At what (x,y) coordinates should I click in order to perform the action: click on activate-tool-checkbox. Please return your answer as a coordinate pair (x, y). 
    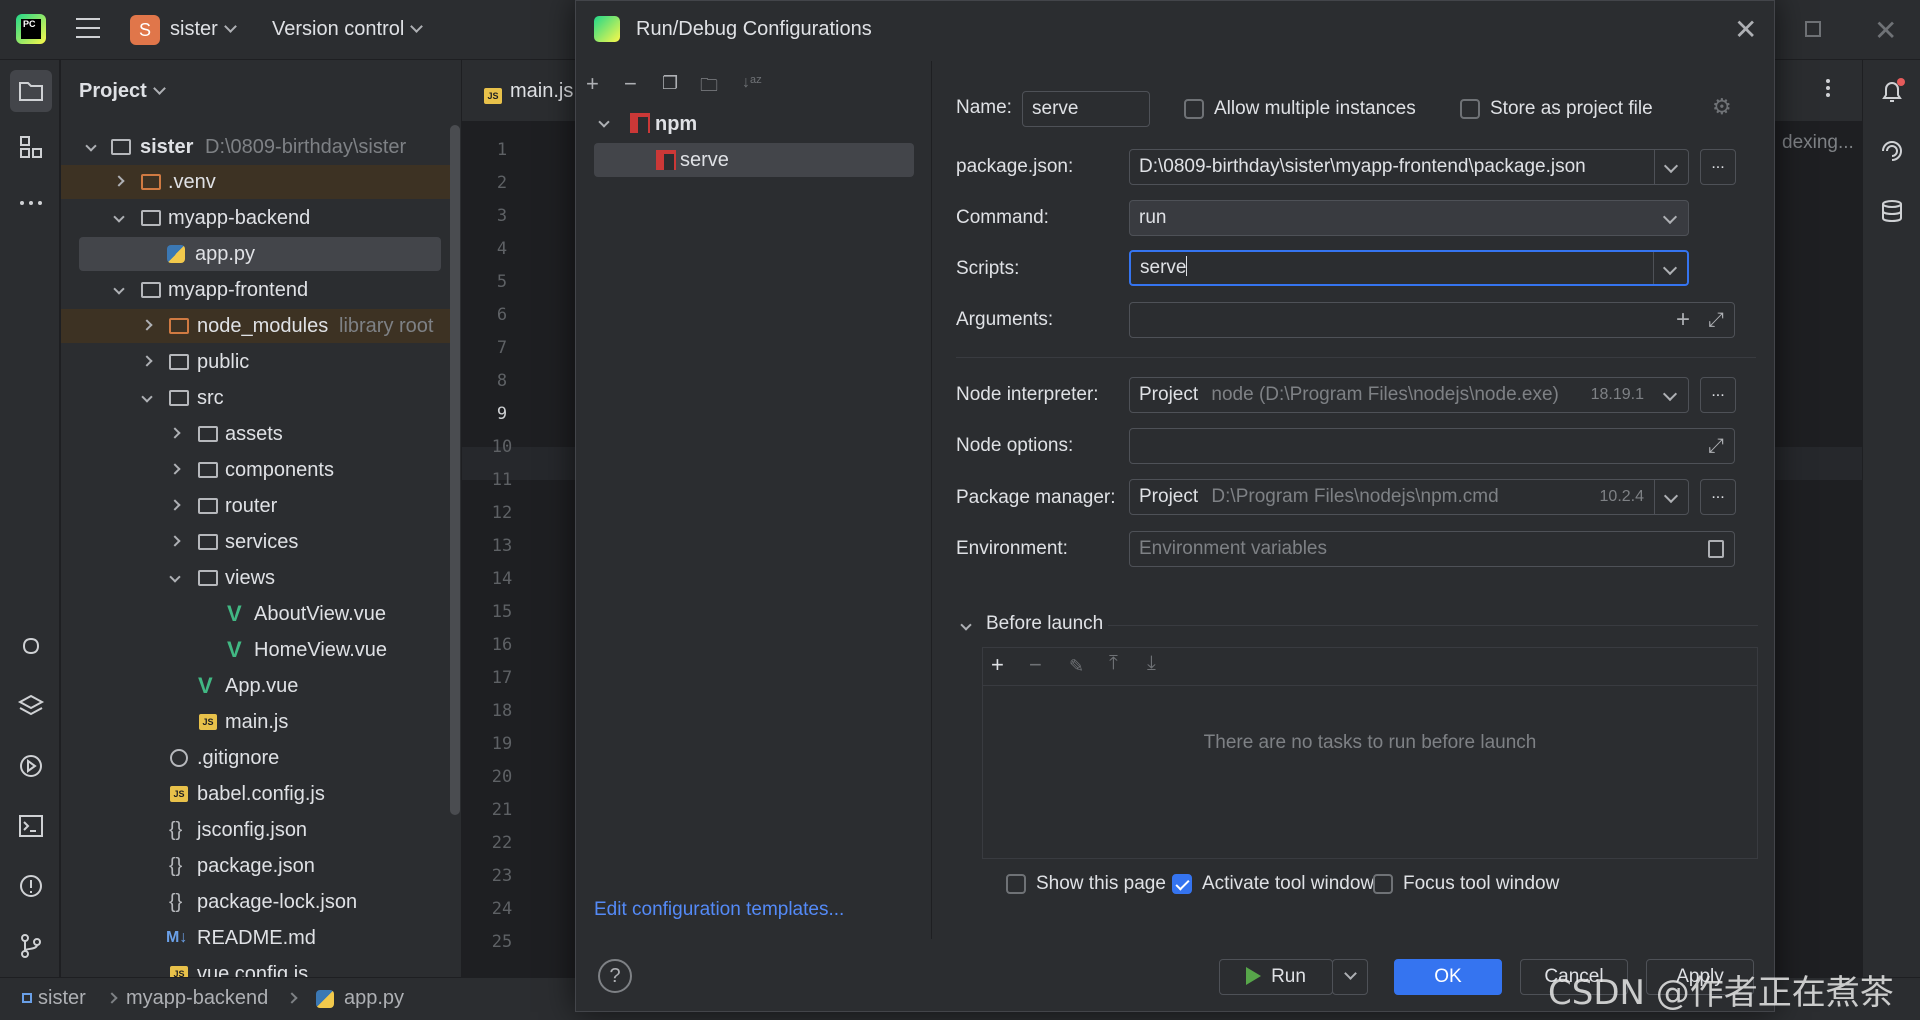
    Looking at the image, I should click on (1182, 884).